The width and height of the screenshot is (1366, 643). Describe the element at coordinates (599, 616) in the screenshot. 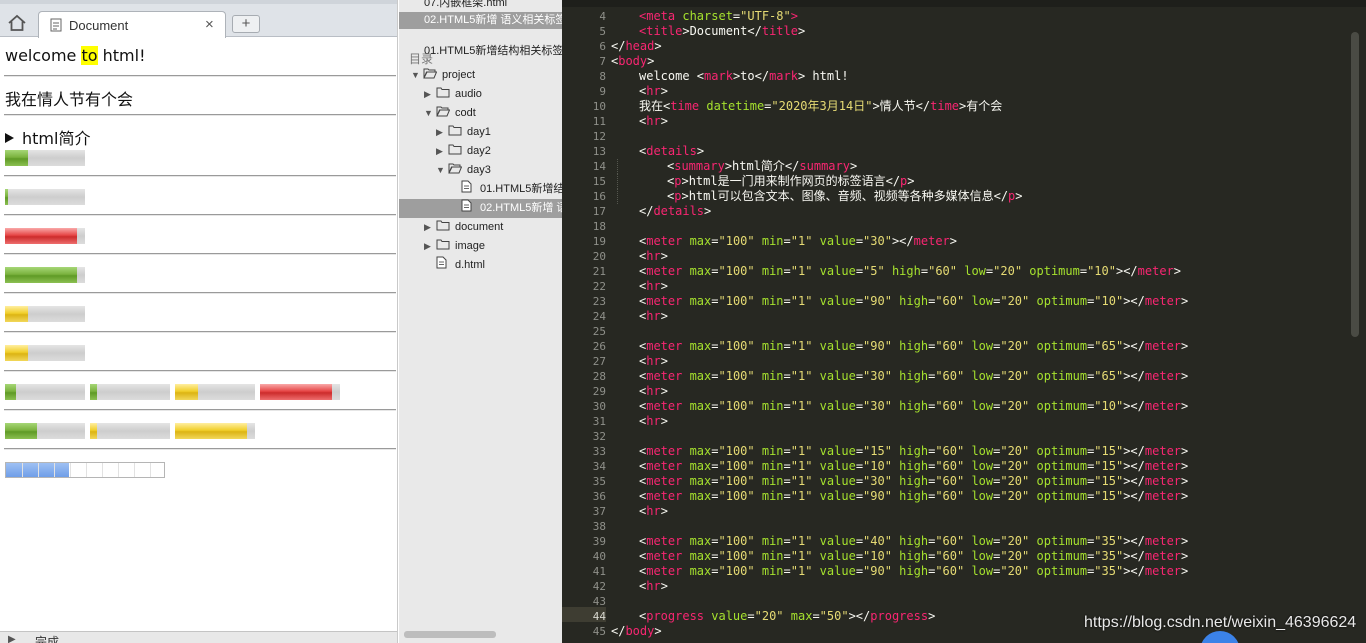

I see `line-number: 44` at that location.